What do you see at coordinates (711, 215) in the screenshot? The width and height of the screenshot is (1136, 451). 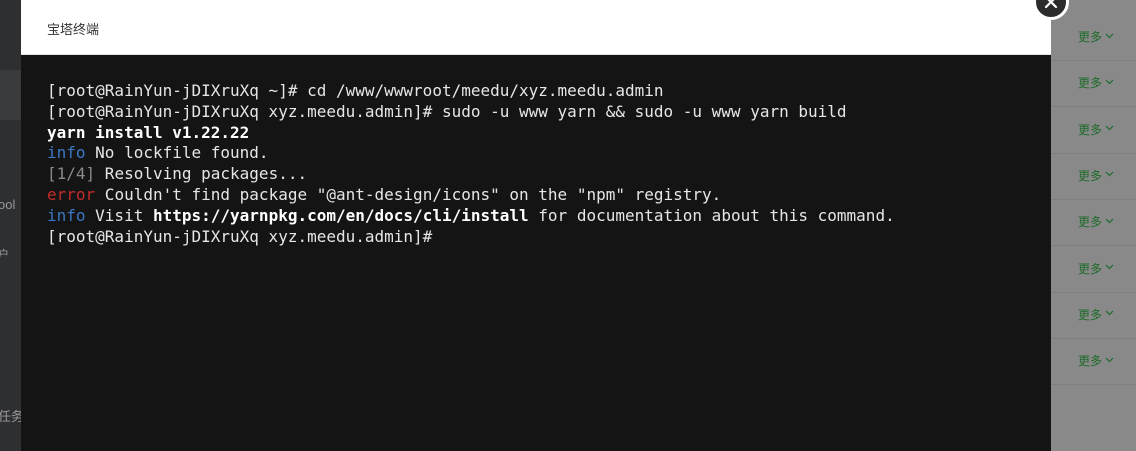 I see `terminal-text-segment: for documentation about this command.` at bounding box center [711, 215].